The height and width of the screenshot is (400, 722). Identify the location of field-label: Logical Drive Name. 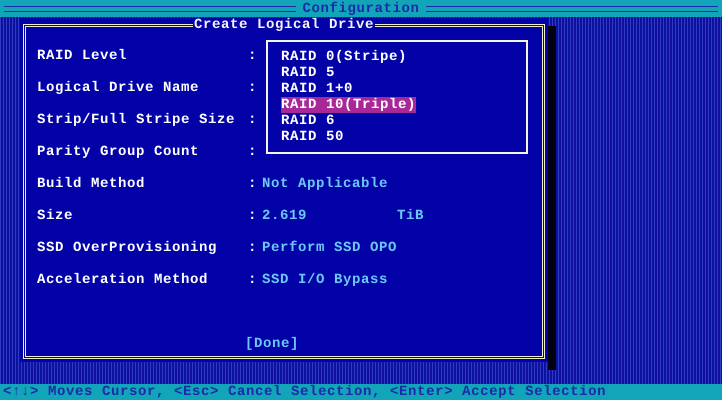
(118, 88).